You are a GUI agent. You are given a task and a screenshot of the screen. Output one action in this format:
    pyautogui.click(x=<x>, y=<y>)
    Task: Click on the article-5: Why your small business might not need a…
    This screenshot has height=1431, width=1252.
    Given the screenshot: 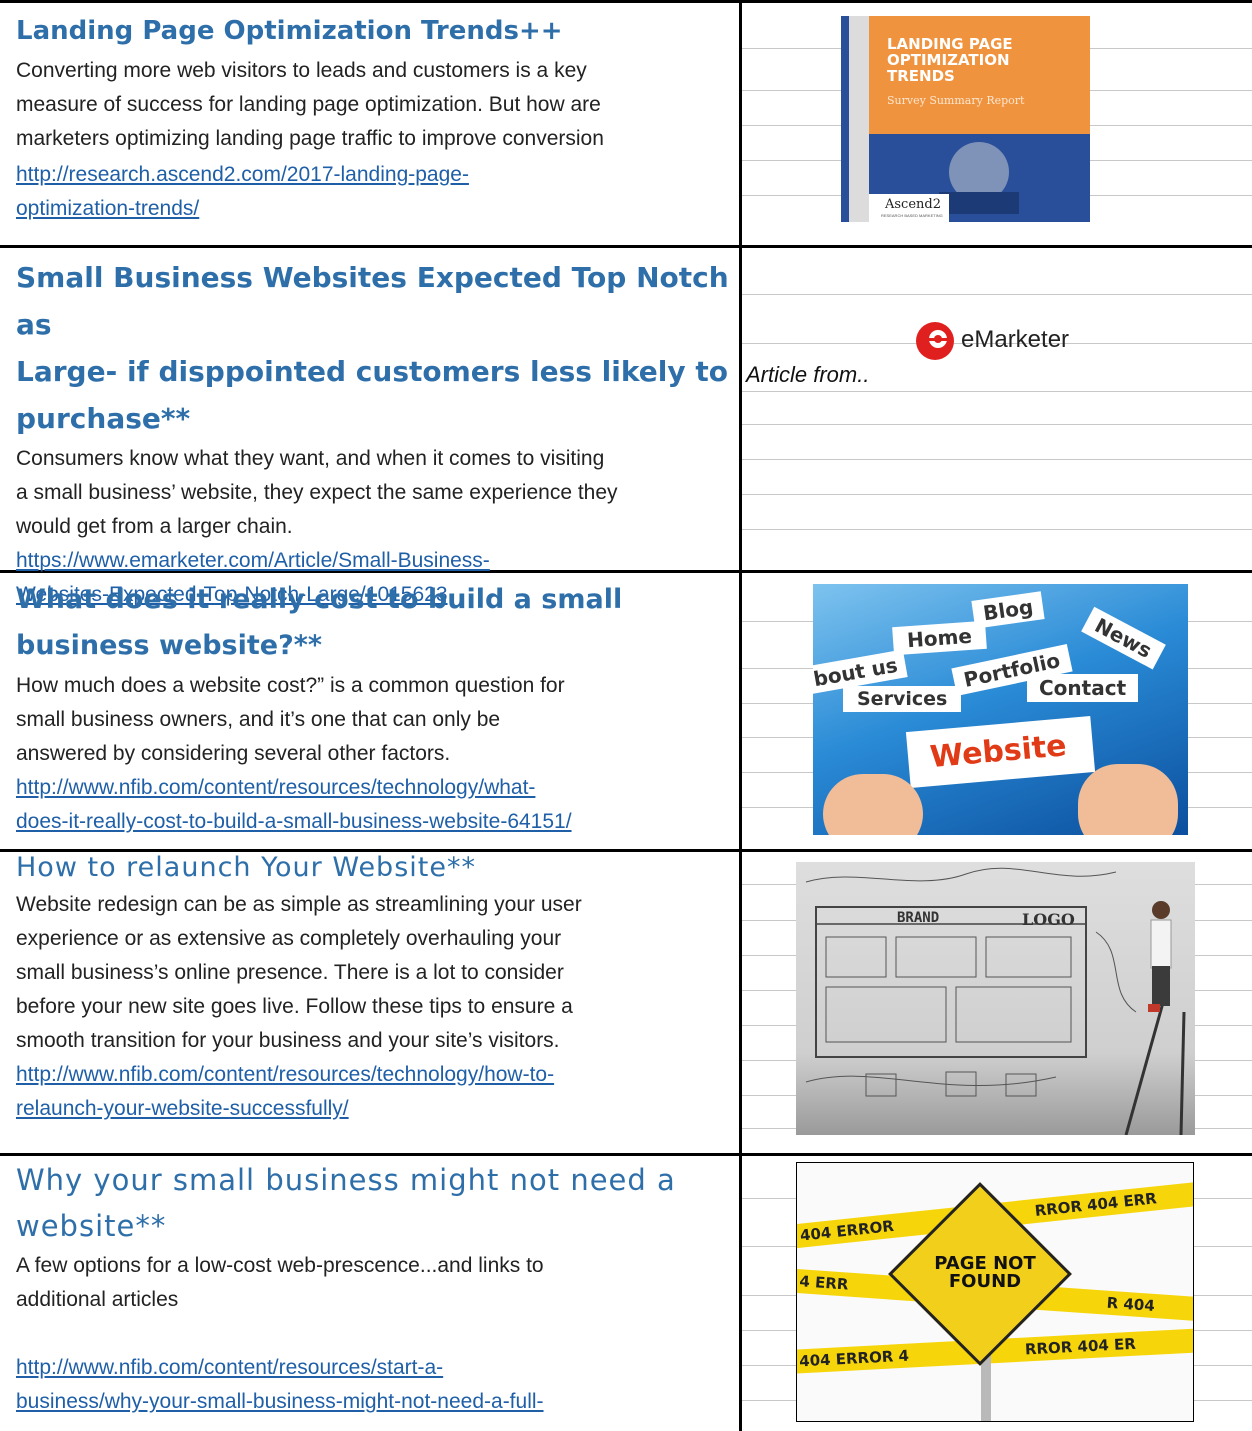 What is the action you would take?
    pyautogui.click(x=377, y=1288)
    